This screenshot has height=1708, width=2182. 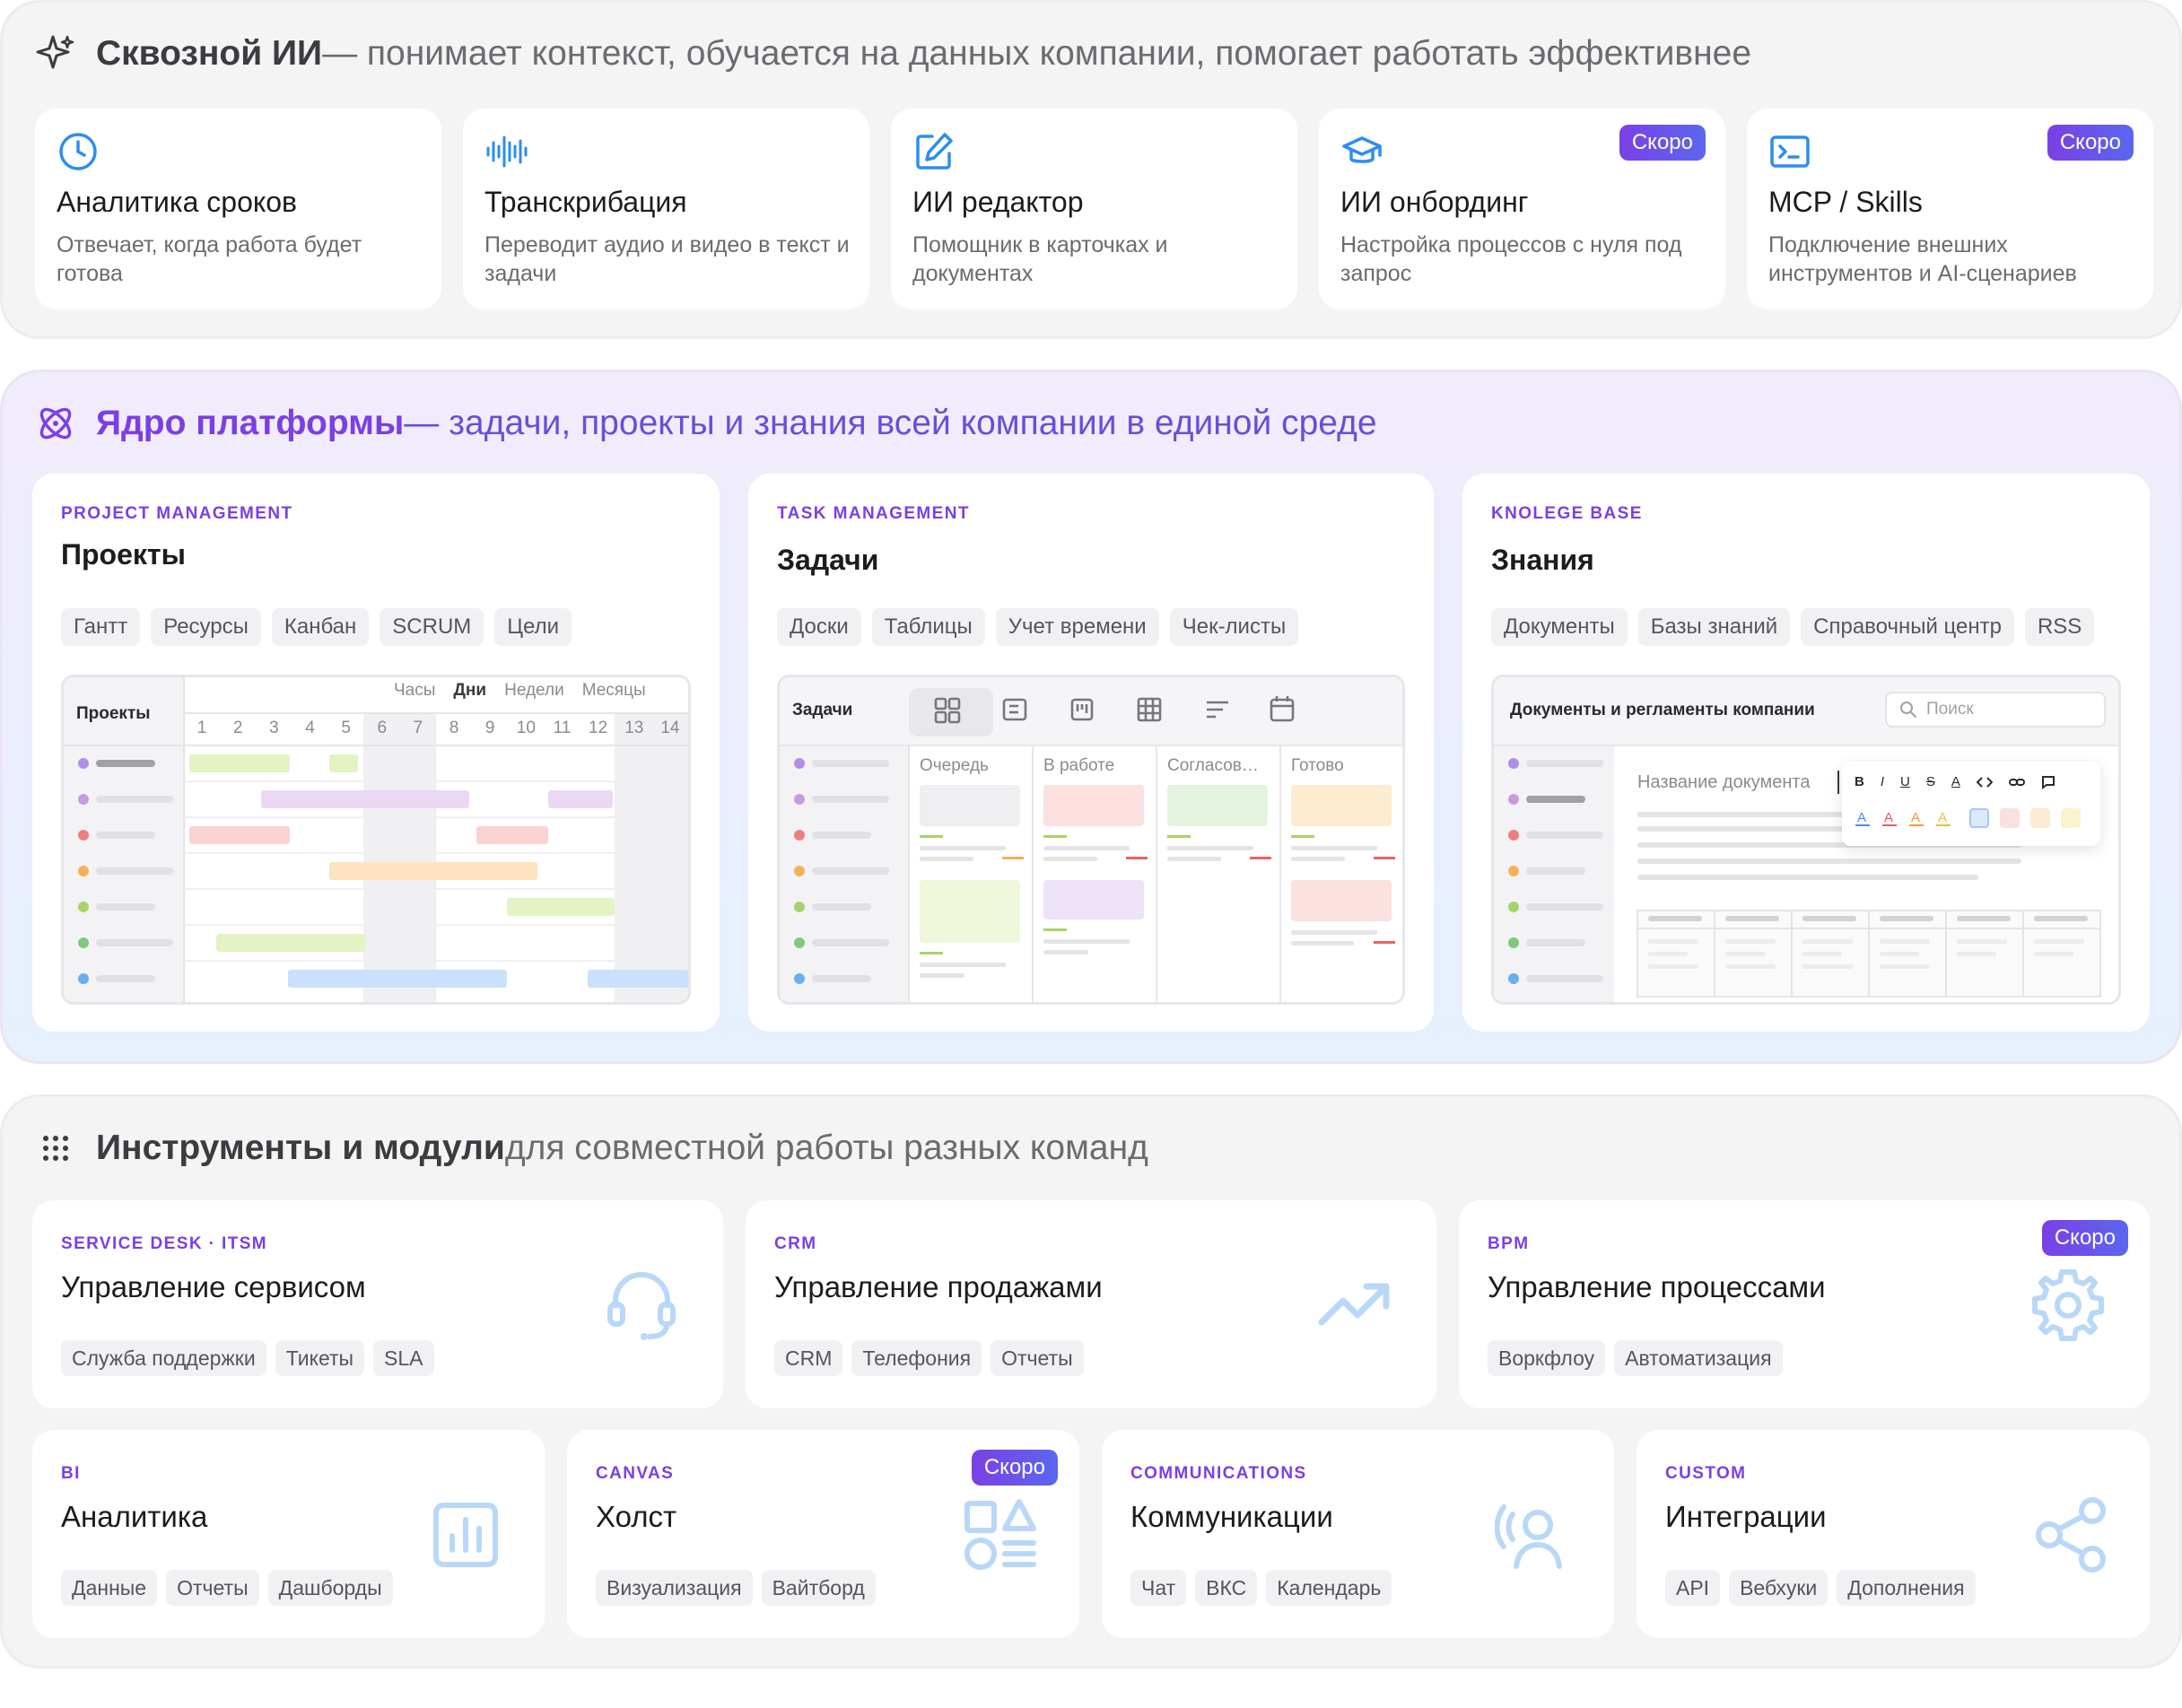 I want to click on chip: Тикеты, so click(x=320, y=1358).